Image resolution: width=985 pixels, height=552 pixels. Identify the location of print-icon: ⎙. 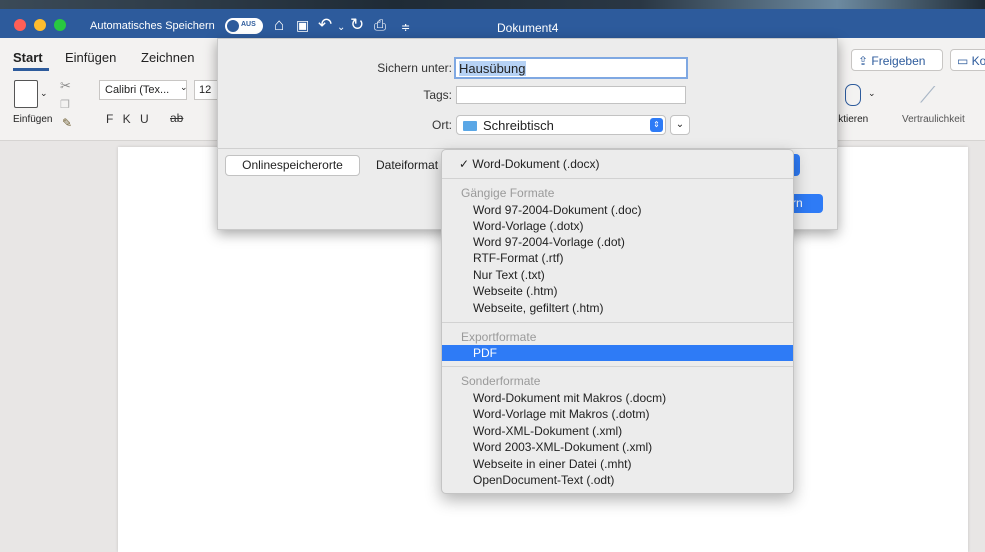
(380, 25).